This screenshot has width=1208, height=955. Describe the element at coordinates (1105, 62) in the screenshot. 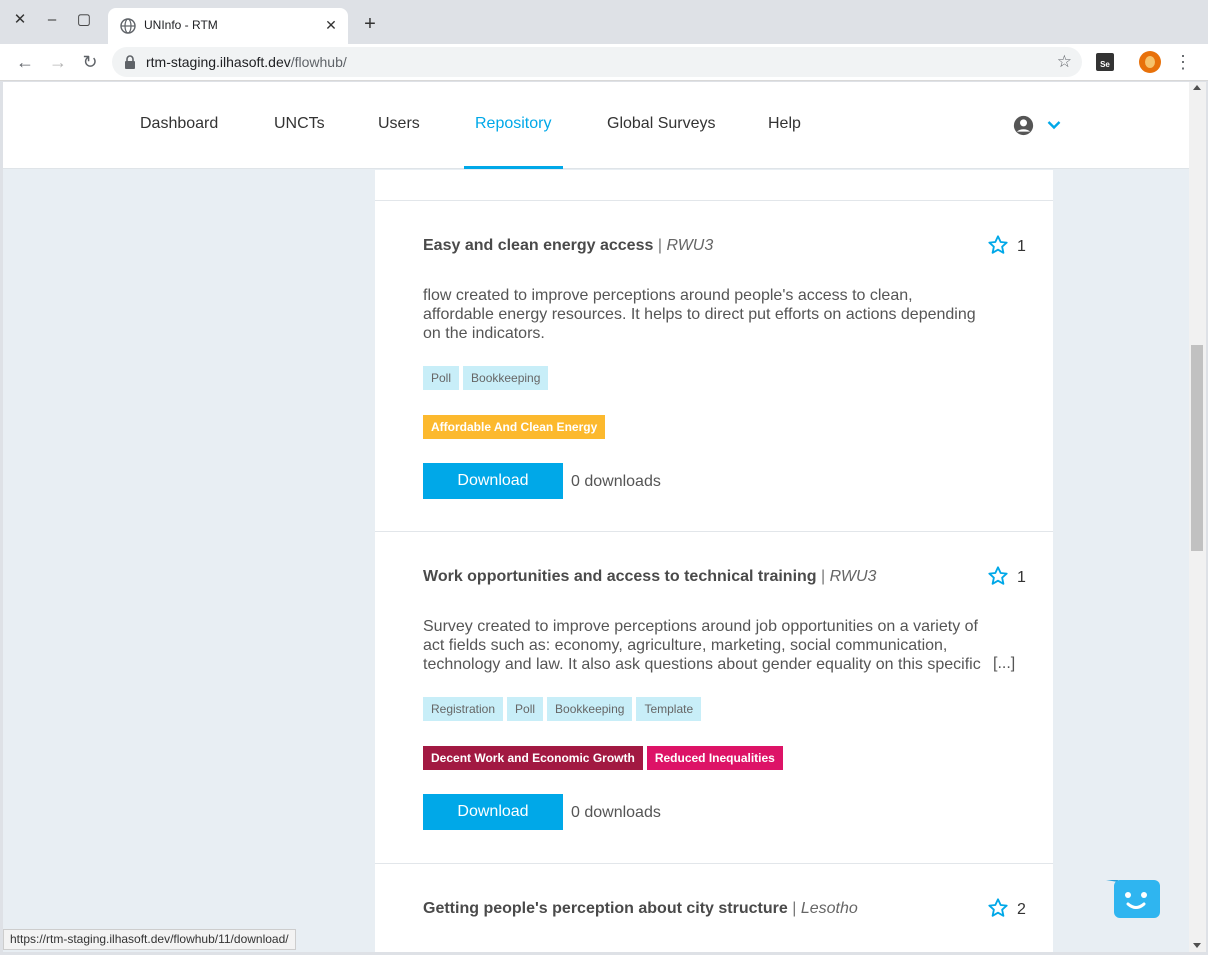

I see `selenium-extension-icon: Se` at that location.